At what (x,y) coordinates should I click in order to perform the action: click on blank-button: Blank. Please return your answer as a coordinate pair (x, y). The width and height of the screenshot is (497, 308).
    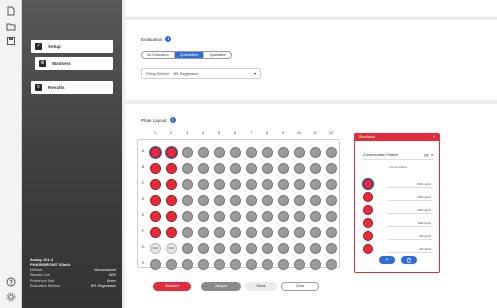
    Looking at the image, I should click on (261, 286).